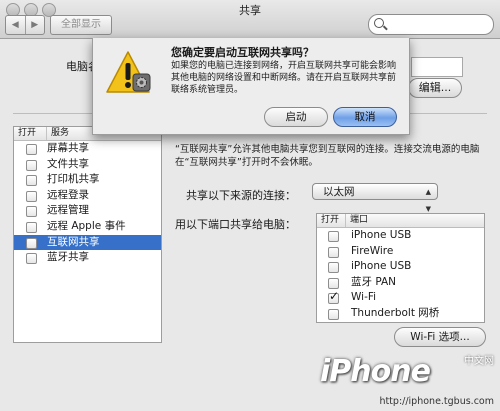 The height and width of the screenshot is (411, 500). Describe the element at coordinates (479, 361) in the screenshot. I see `watermark-cn: 中文网` at that location.